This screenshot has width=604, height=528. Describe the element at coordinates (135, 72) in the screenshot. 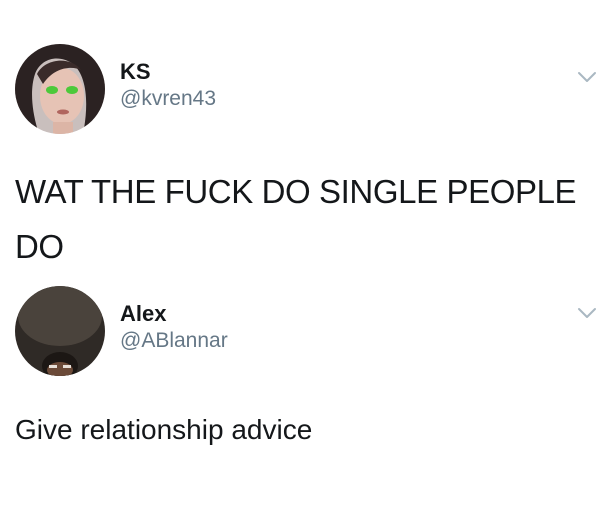

I see `display-name: KS` at that location.